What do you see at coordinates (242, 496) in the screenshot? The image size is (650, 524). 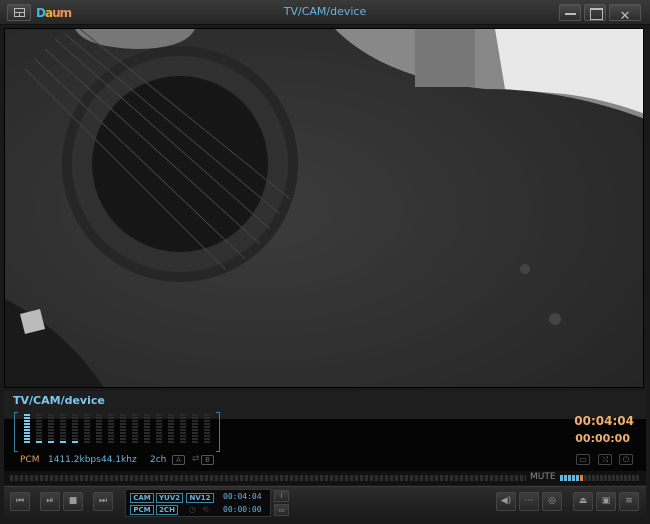 I see `lcd-total-time: 00:04:04` at bounding box center [242, 496].